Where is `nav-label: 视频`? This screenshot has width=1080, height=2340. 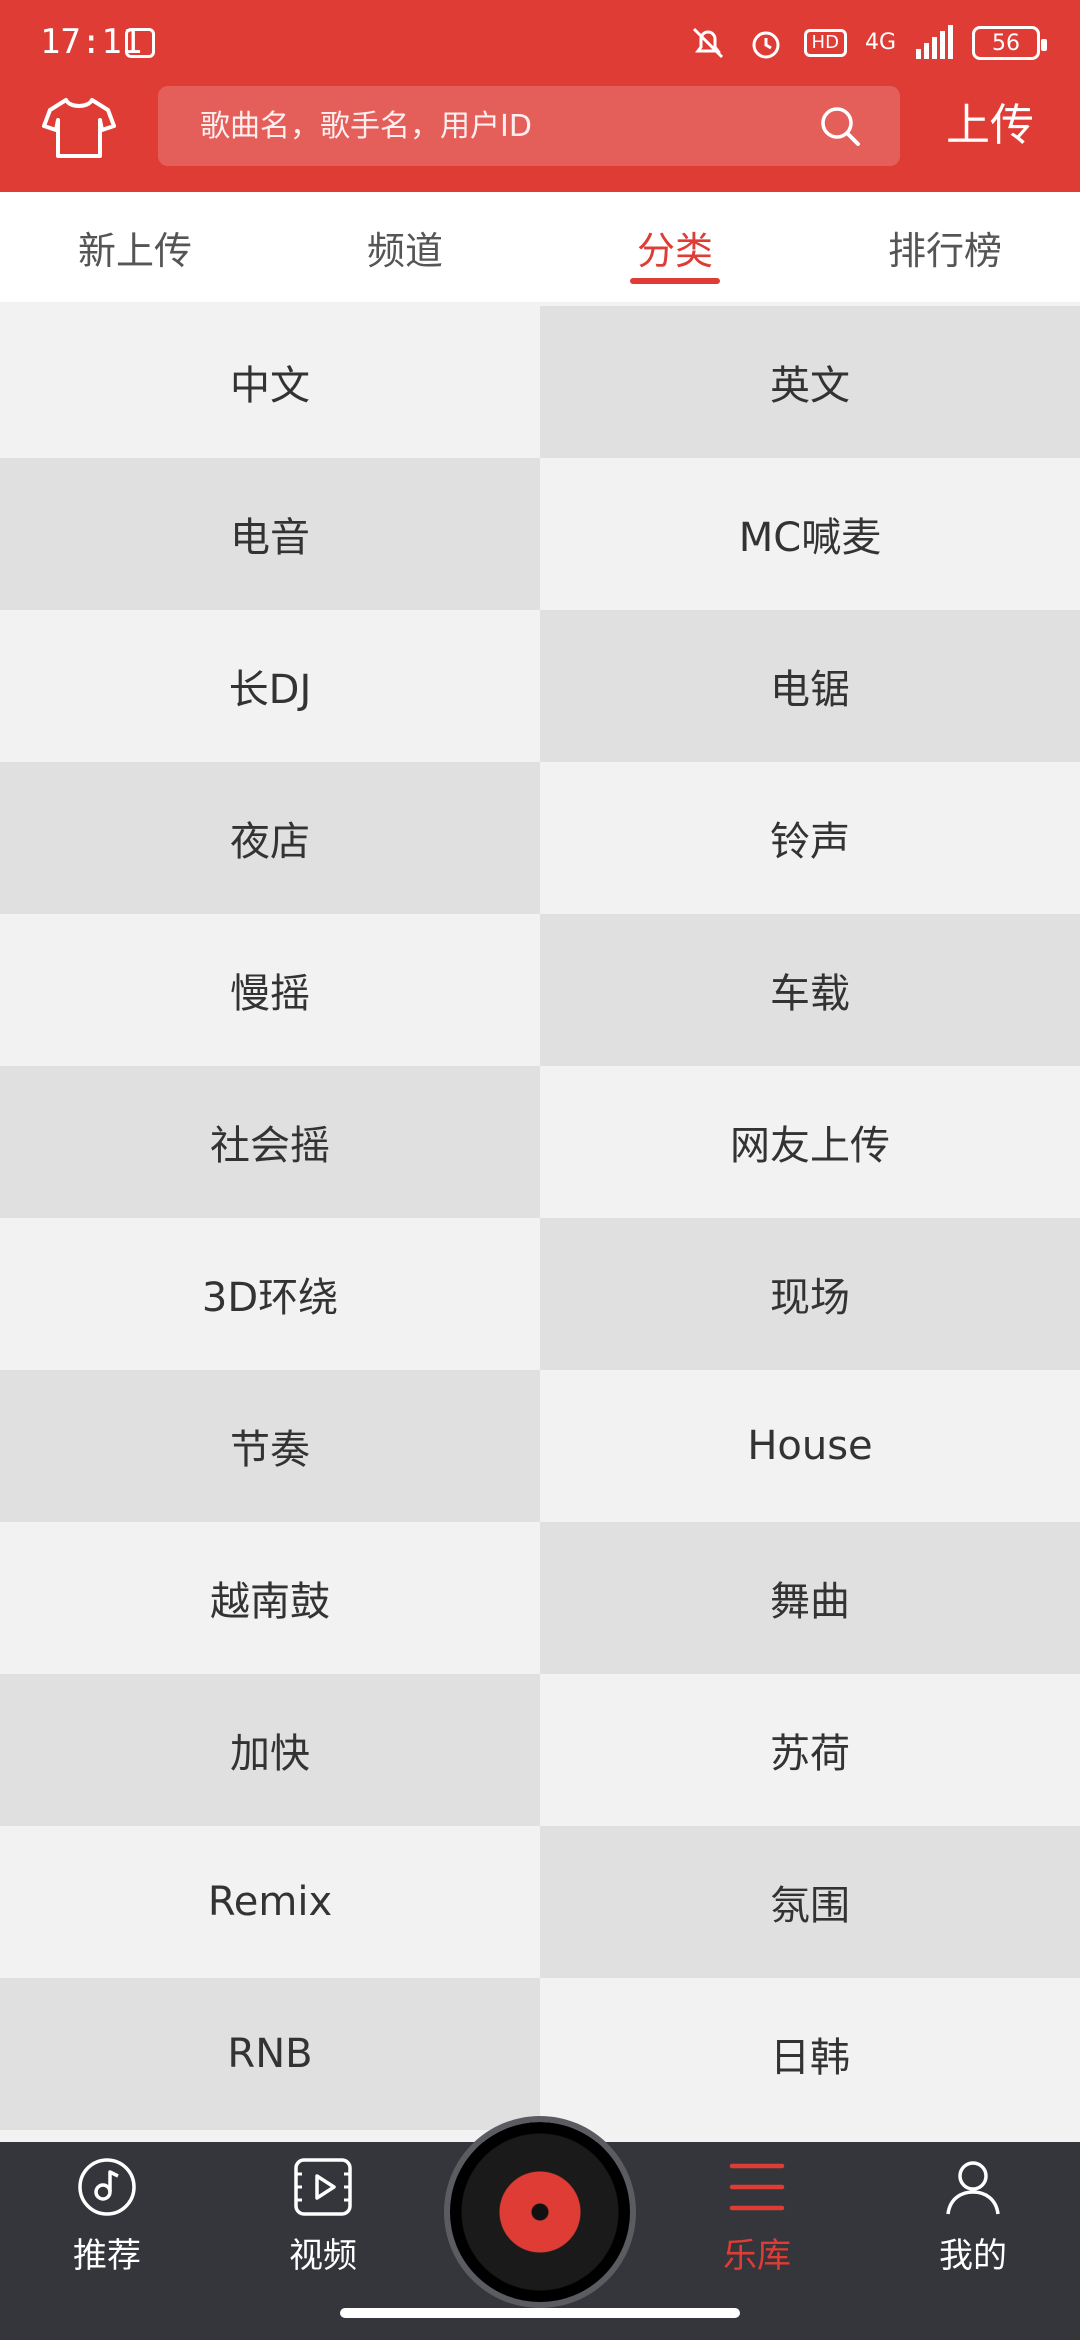 nav-label: 视频 is located at coordinates (323, 2256).